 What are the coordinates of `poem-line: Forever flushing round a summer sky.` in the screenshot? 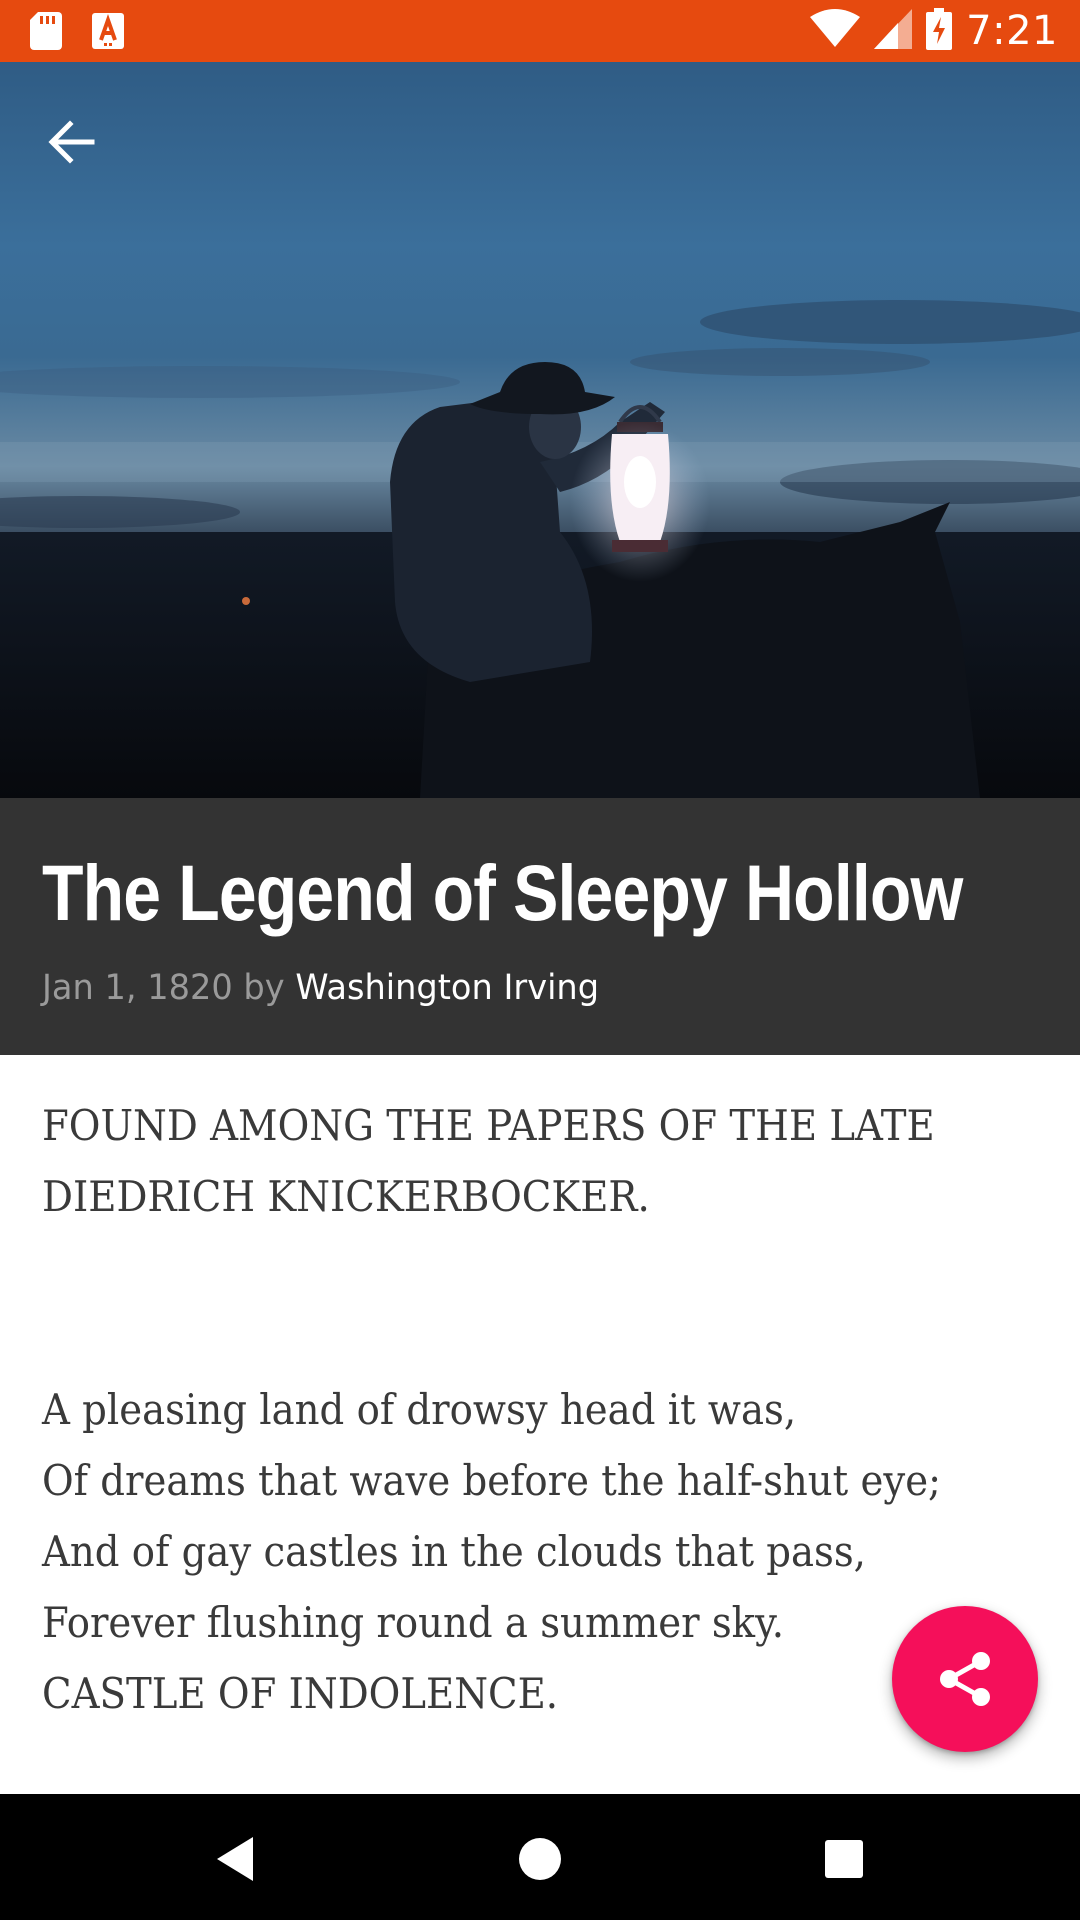 It's located at (413, 1622).